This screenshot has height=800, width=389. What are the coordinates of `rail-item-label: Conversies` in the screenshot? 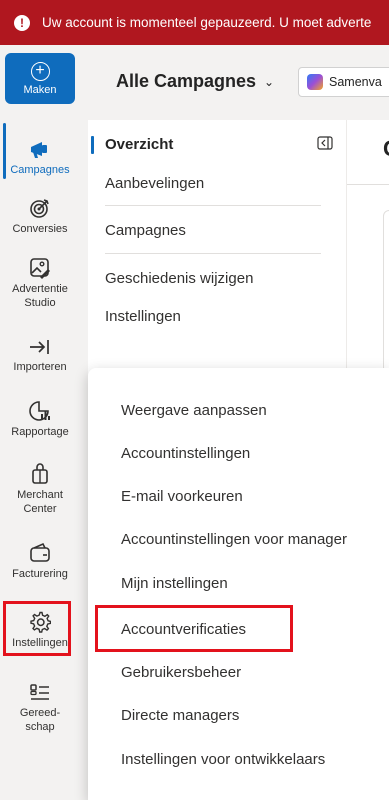 It's located at (40, 229).